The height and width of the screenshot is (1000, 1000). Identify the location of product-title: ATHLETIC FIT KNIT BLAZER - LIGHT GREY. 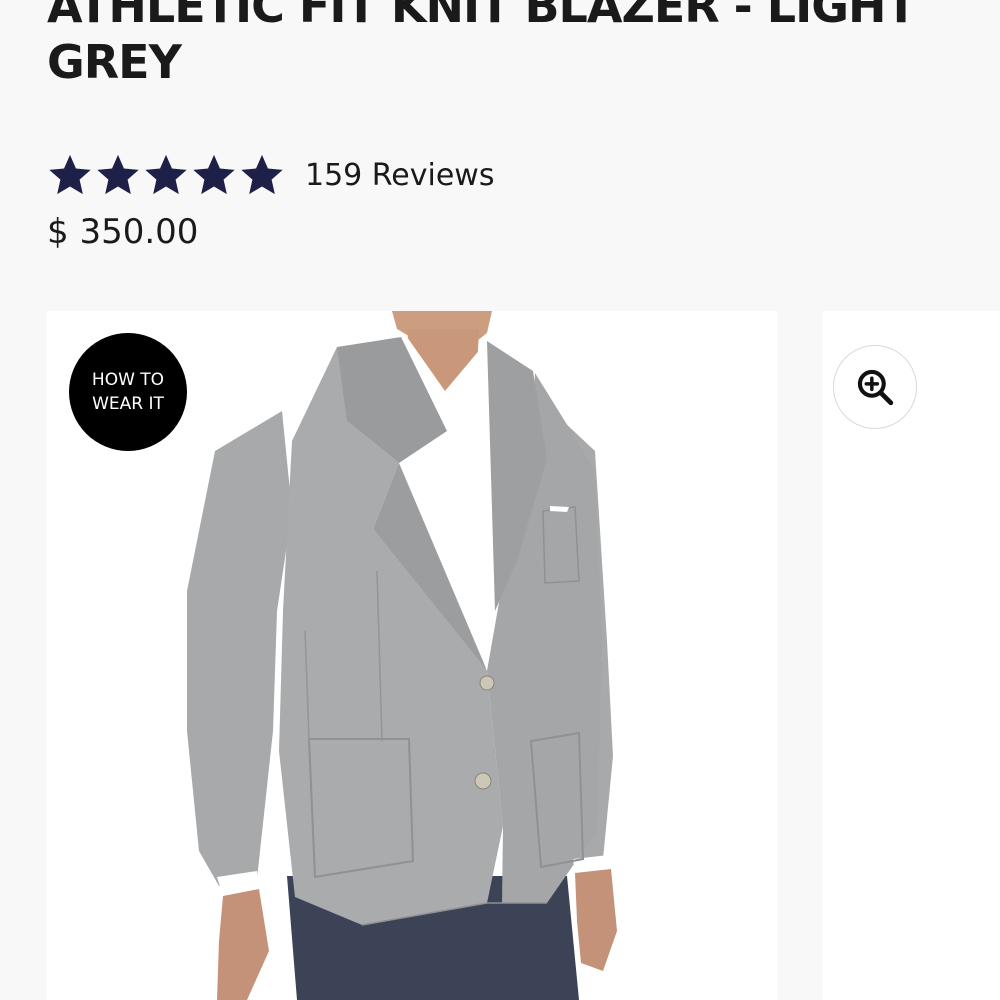
(482, 44).